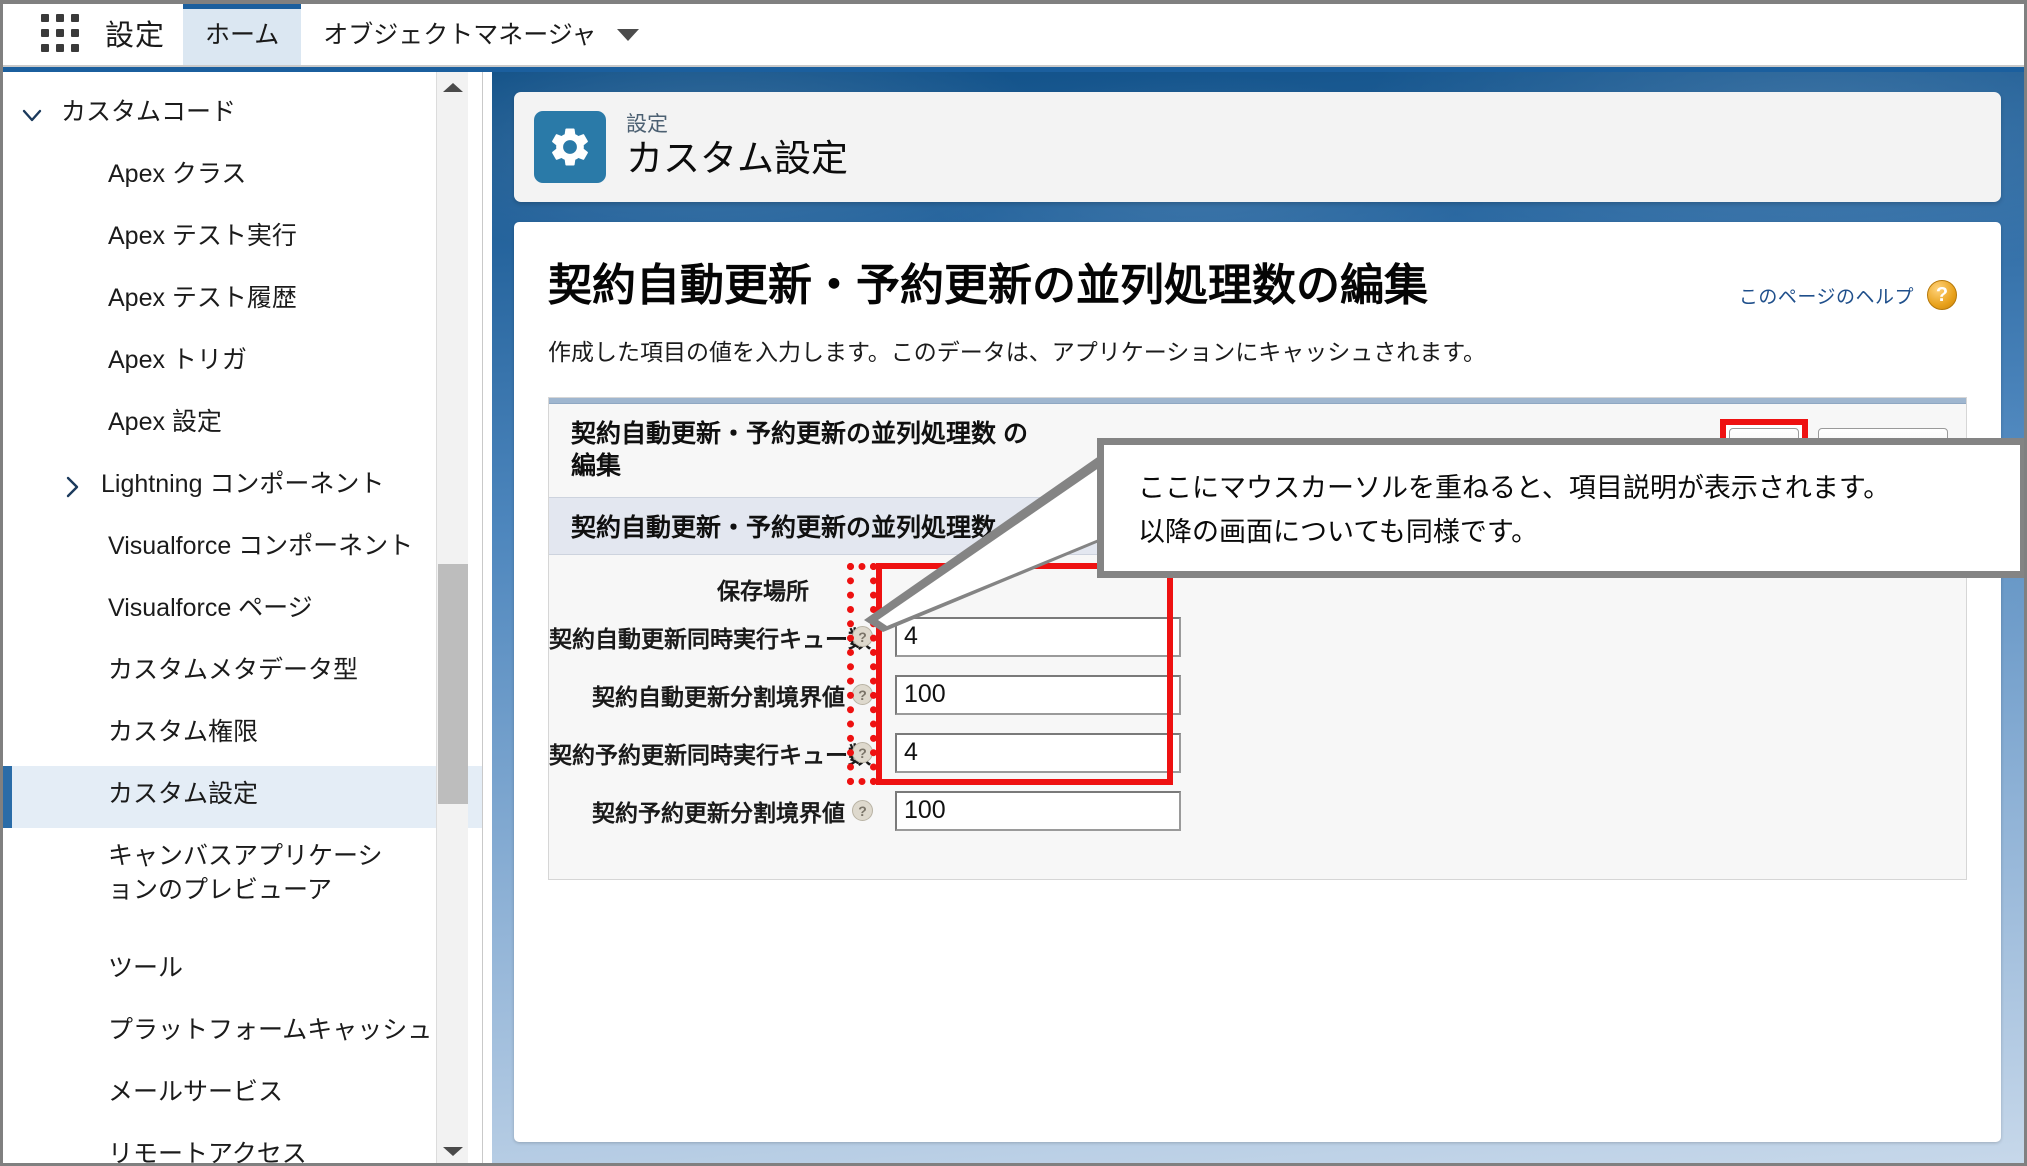  I want to click on sidebar-scrollbar, so click(452, 617).